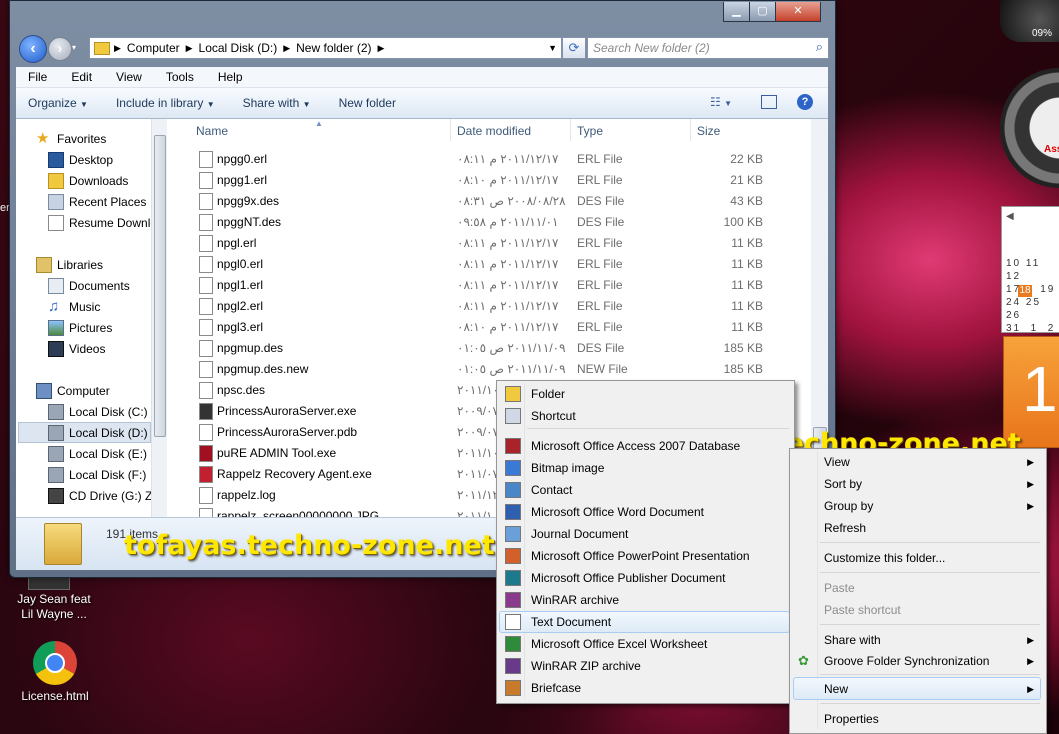 This screenshot has height=734, width=1059. What do you see at coordinates (238, 48) in the screenshot?
I see `breadcrumb-local-disk: Local Disk (D:)` at bounding box center [238, 48].